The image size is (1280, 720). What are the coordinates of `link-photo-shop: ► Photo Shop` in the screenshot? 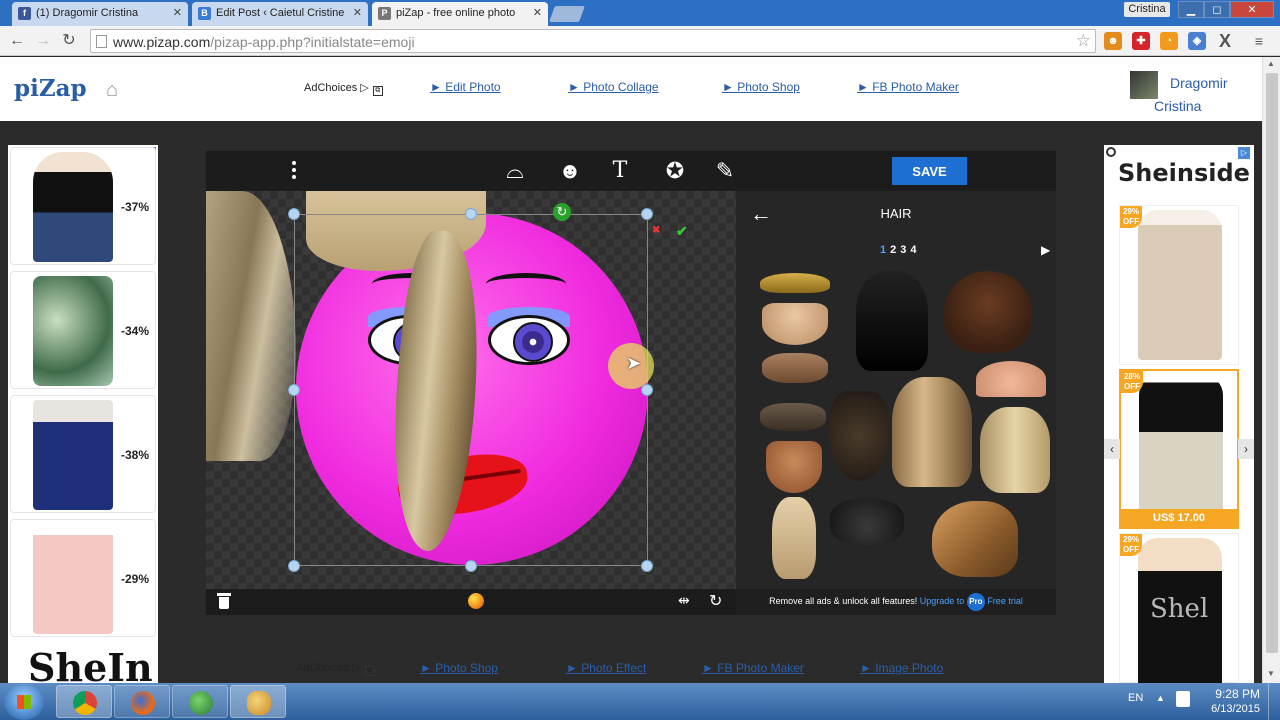 It's located at (761, 87).